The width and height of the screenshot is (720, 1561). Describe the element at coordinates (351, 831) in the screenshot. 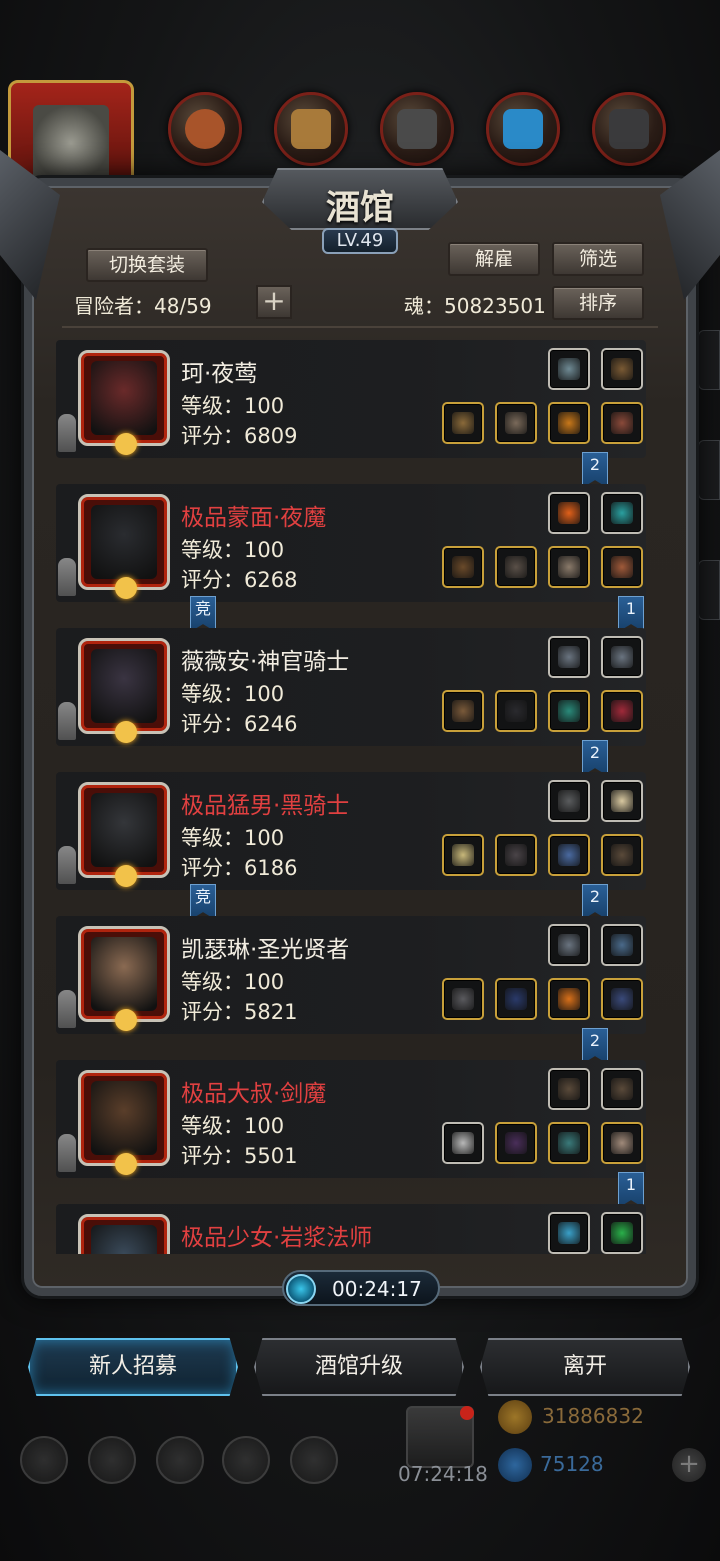

I see `hero-card: 极品猛男·黑骑士 等级：100 评分：6186` at that location.